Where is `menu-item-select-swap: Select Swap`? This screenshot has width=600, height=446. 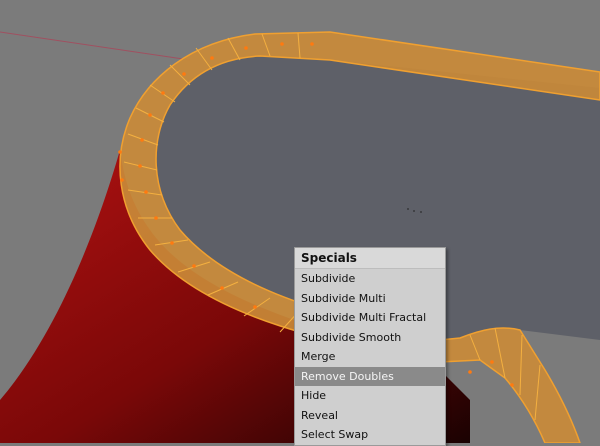
menu-item-select-swap: Select Swap is located at coordinates (370, 435).